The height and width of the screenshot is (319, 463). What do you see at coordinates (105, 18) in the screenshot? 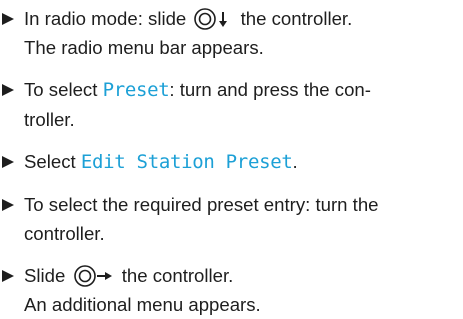
I see `step-1-text: In radio mode: slide` at bounding box center [105, 18].